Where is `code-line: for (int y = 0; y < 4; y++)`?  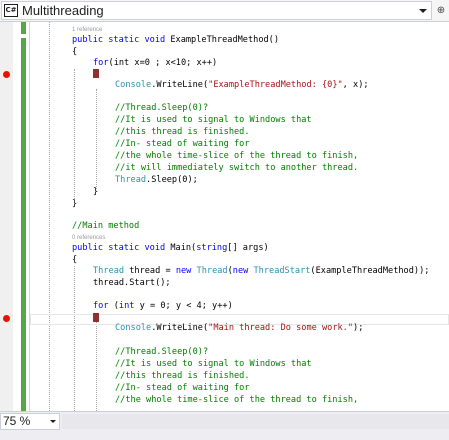 code-line: for (int y = 0; y < 4; y++) is located at coordinates (163, 306).